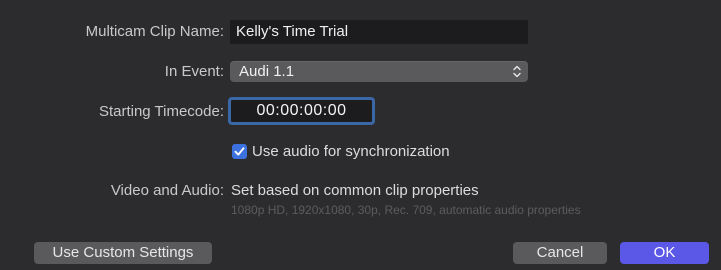  I want to click on audio-sync-checkbox, so click(239, 151).